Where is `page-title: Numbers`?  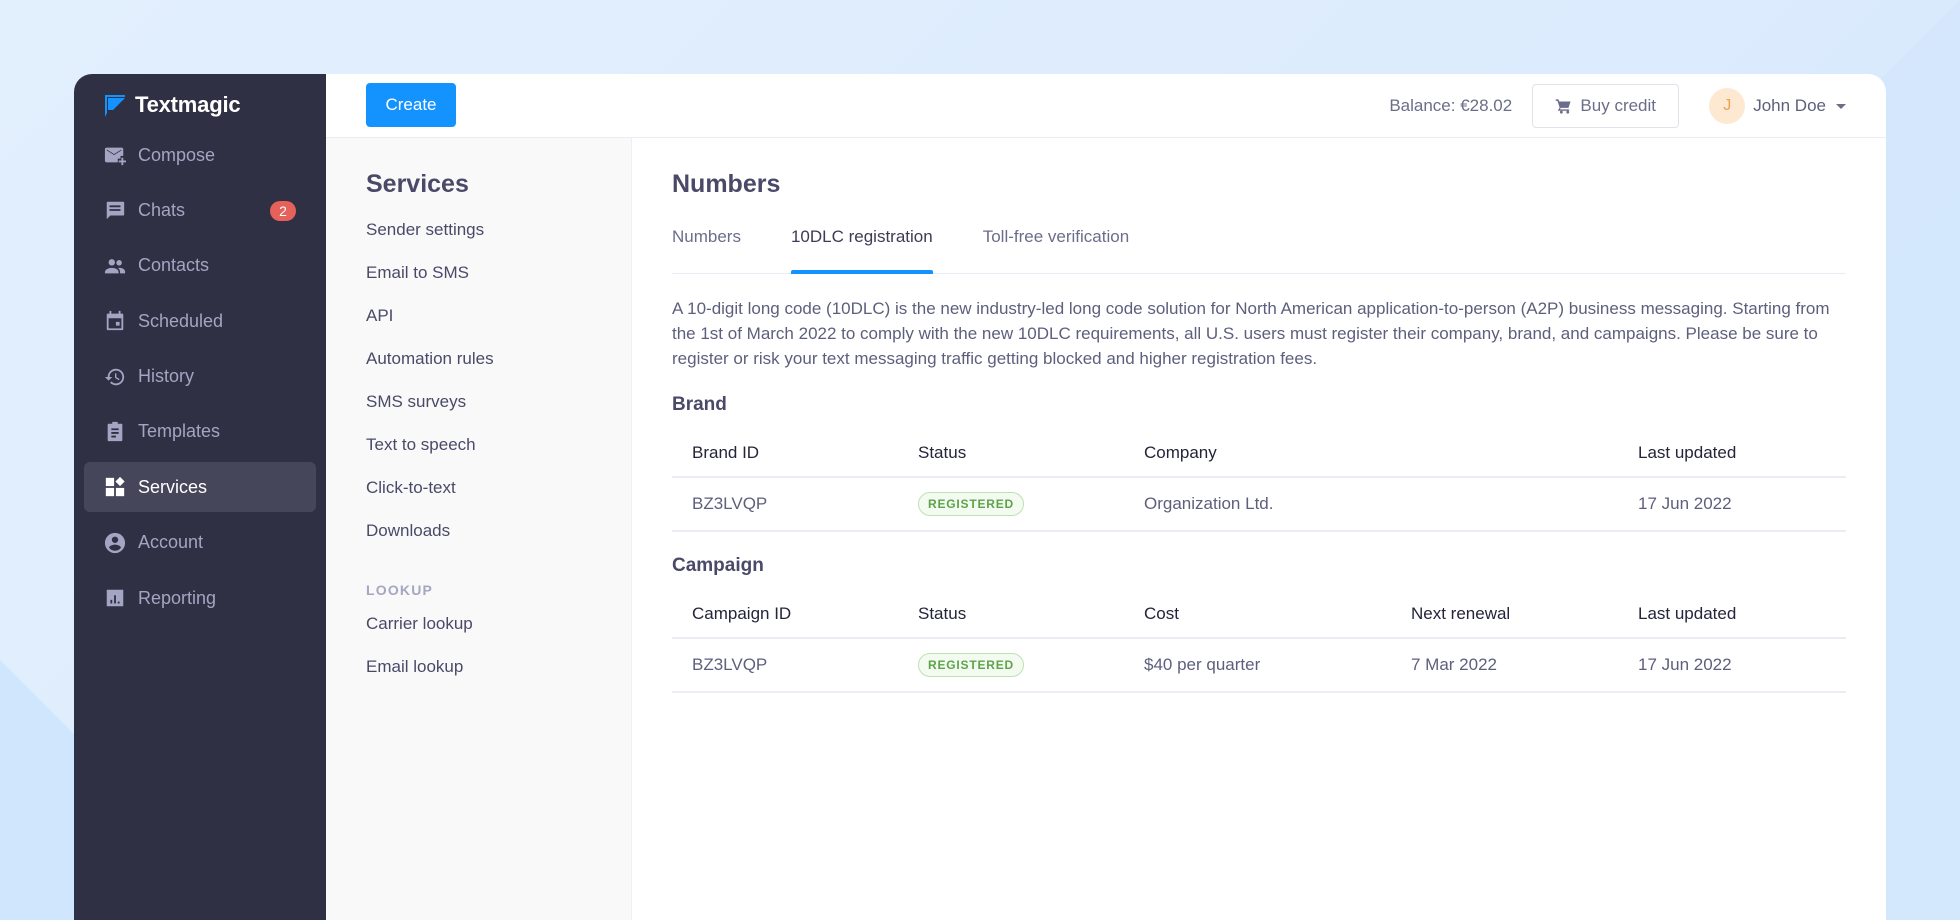 page-title: Numbers is located at coordinates (726, 184).